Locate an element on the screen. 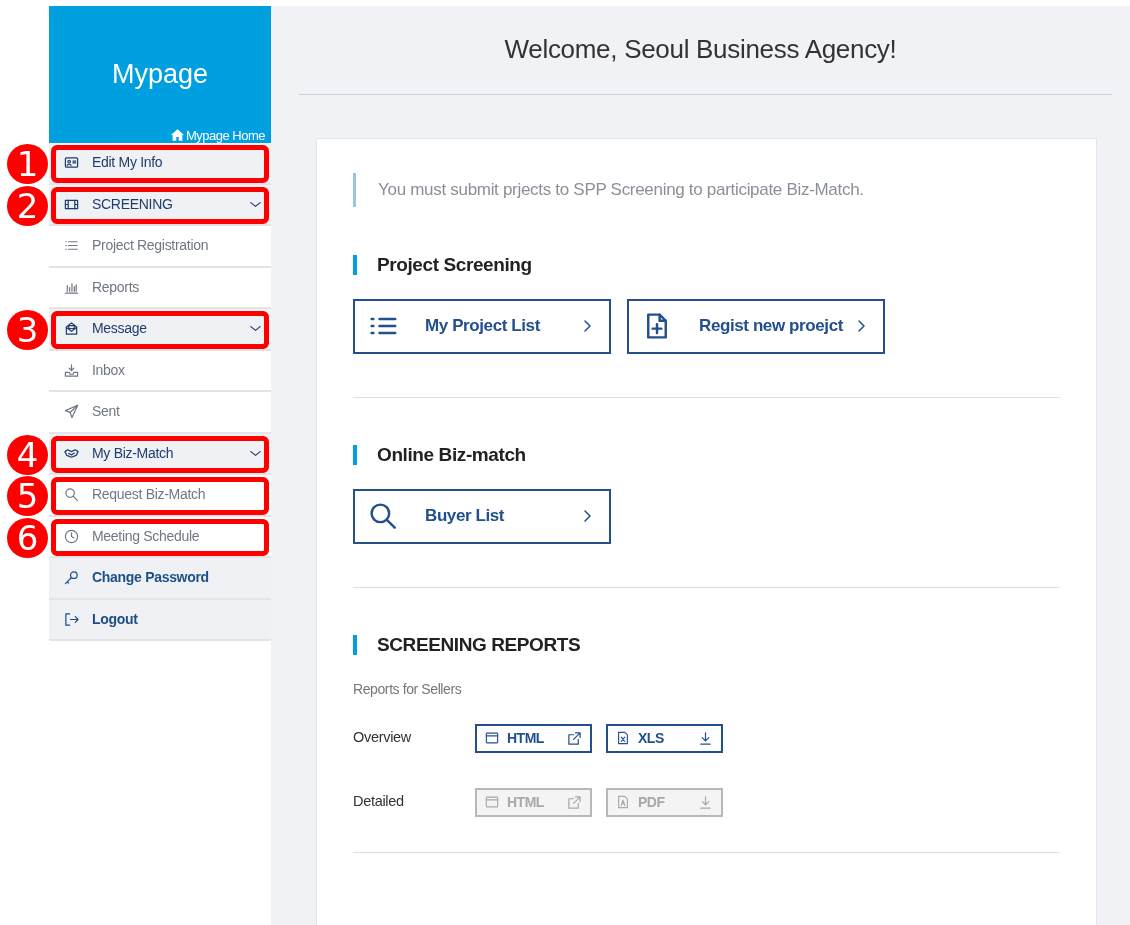 The width and height of the screenshot is (1130, 925). id-card-icon is located at coordinates (71, 163).